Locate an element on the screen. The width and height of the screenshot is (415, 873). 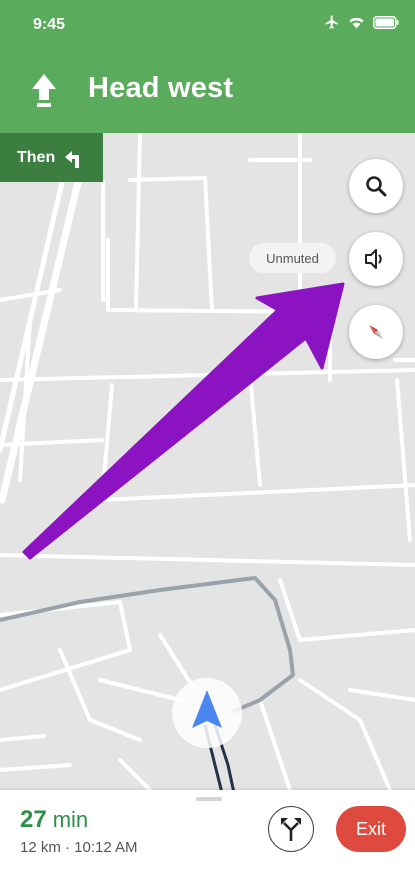
status-time: 9:45 is located at coordinates (49, 24).